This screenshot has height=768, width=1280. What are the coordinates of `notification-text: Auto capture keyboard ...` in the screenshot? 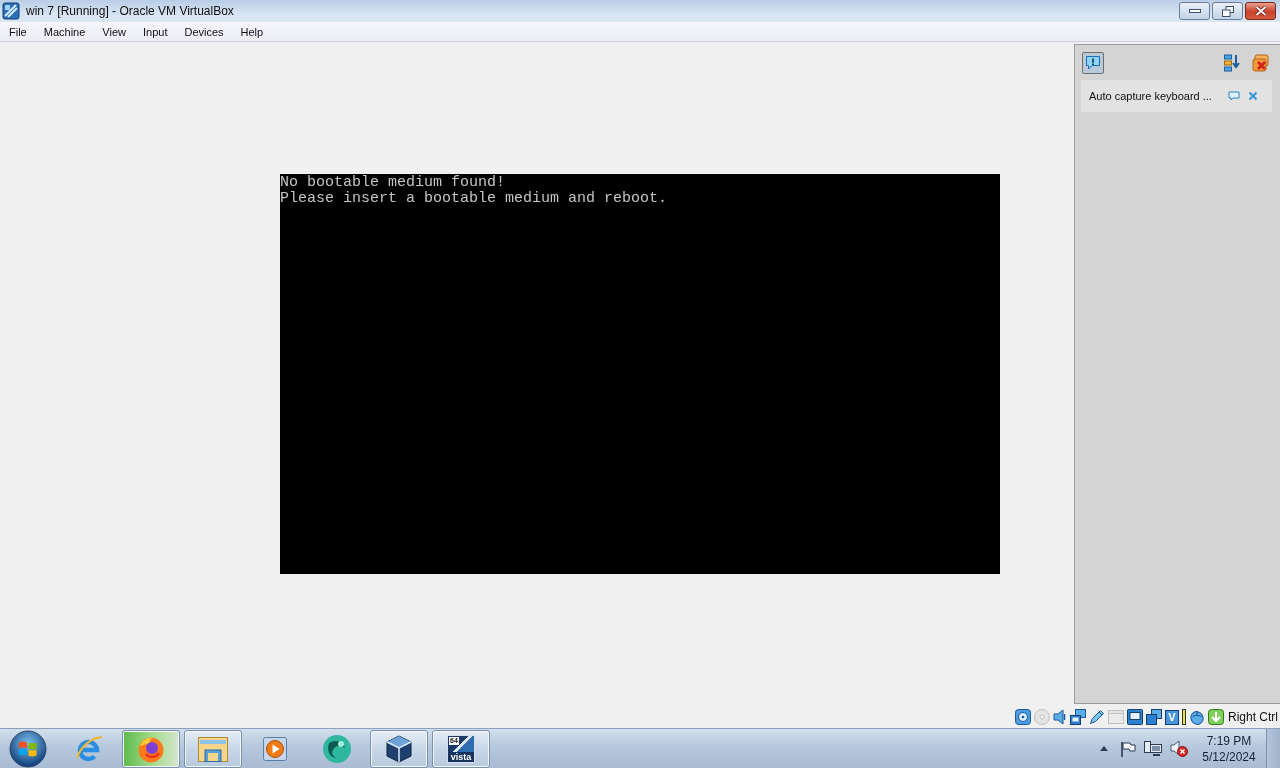 It's located at (1150, 96).